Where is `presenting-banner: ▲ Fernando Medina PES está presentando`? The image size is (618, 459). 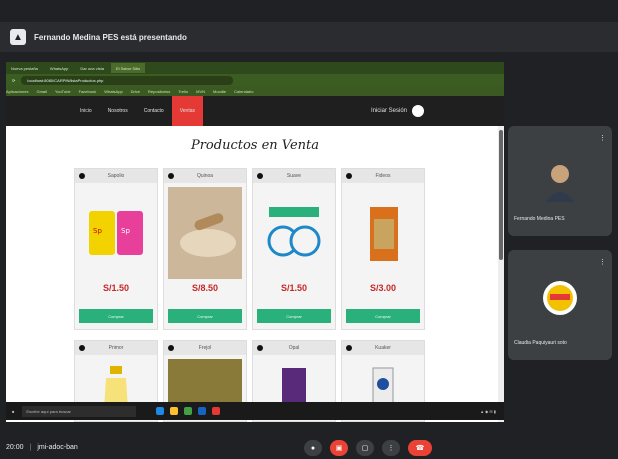 presenting-banner: ▲ Fernando Medina PES está presentando is located at coordinates (309, 37).